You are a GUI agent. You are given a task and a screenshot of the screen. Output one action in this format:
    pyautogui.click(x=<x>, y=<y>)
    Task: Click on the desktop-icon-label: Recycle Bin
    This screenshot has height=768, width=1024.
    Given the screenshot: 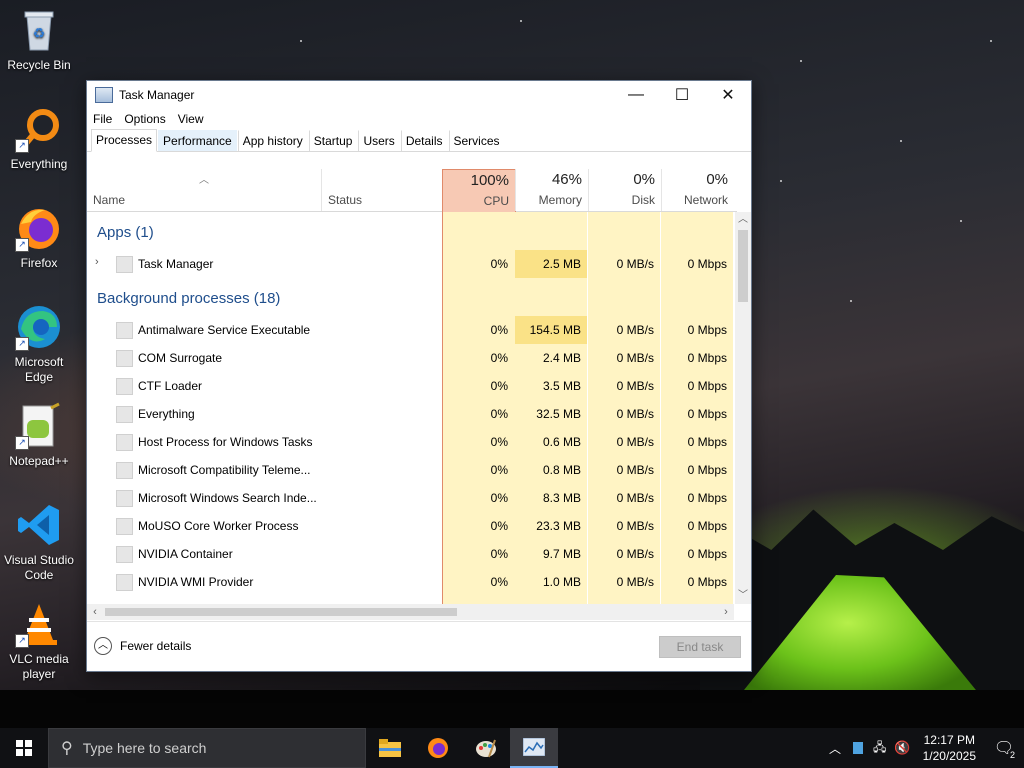 What is the action you would take?
    pyautogui.click(x=39, y=65)
    